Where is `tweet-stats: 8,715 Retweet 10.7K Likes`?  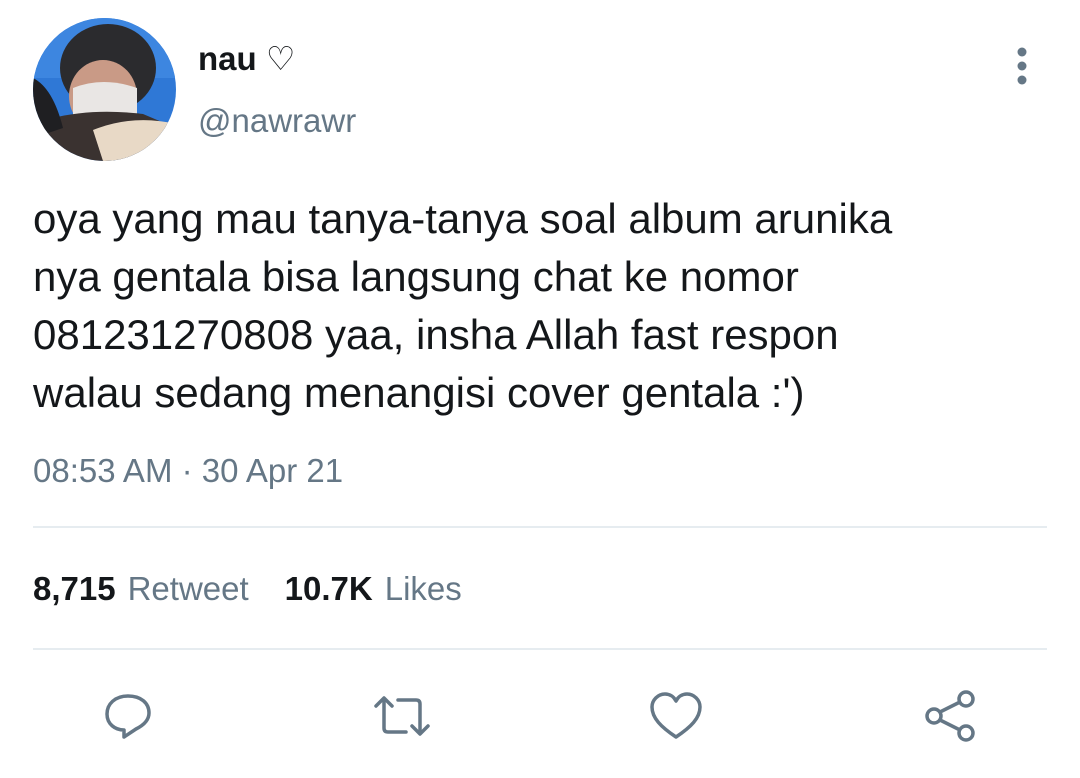 tweet-stats: 8,715 Retweet 10.7K Likes is located at coordinates (247, 589).